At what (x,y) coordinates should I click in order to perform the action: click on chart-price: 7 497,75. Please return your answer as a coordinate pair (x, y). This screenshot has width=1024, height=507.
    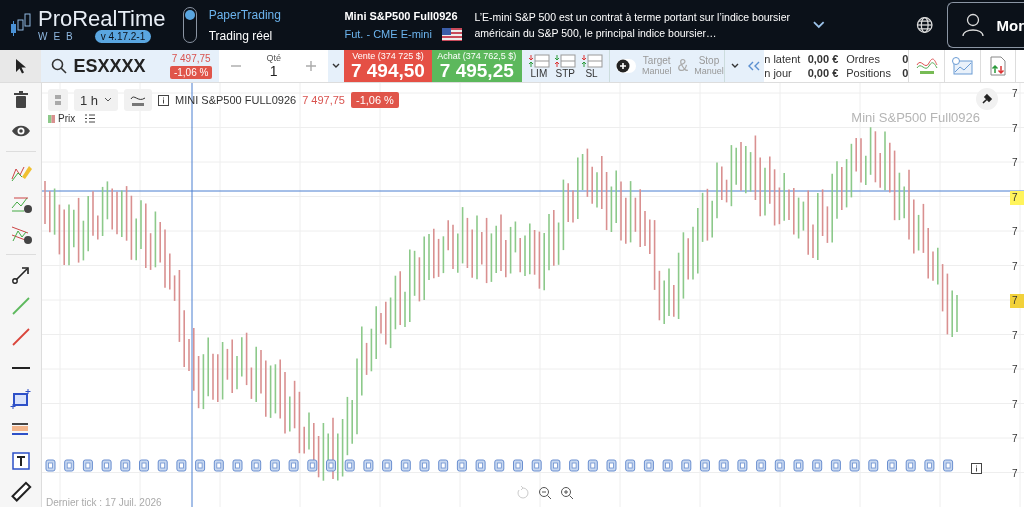
    Looking at the image, I should click on (323, 100).